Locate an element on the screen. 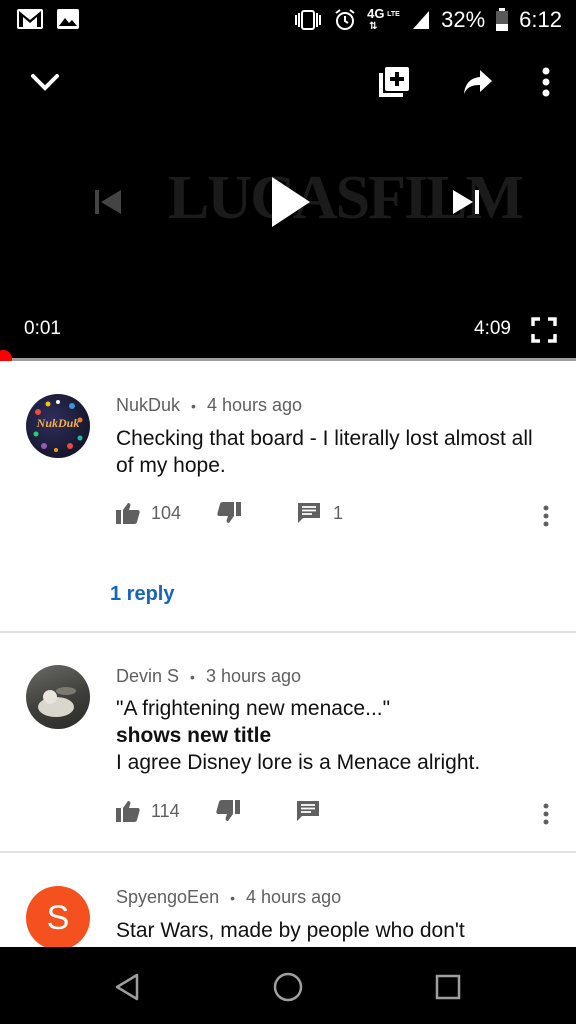 This screenshot has height=1024, width=576. signal-icon is located at coordinates (421, 20).